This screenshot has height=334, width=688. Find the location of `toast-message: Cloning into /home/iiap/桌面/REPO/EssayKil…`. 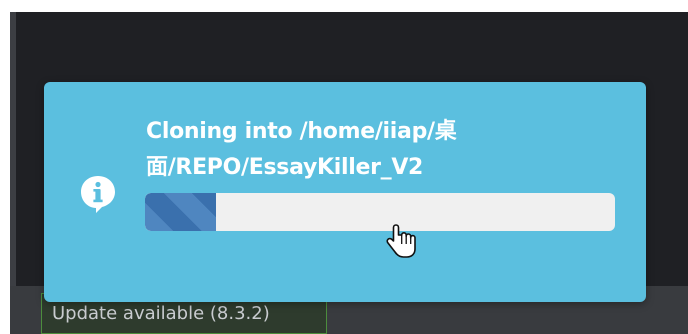

toast-message: Cloning into /home/iiap/桌面/REPO/EssayKil… is located at coordinates (301, 149).